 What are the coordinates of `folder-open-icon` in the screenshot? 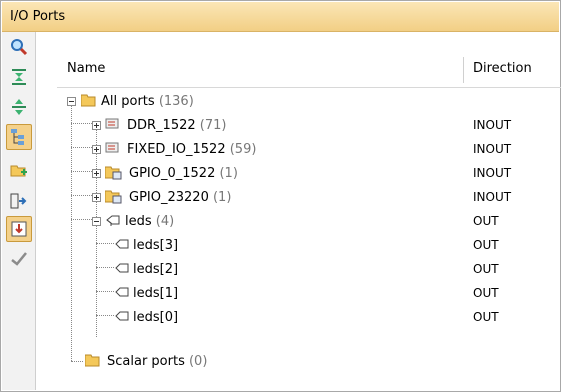 It's located at (88, 100).